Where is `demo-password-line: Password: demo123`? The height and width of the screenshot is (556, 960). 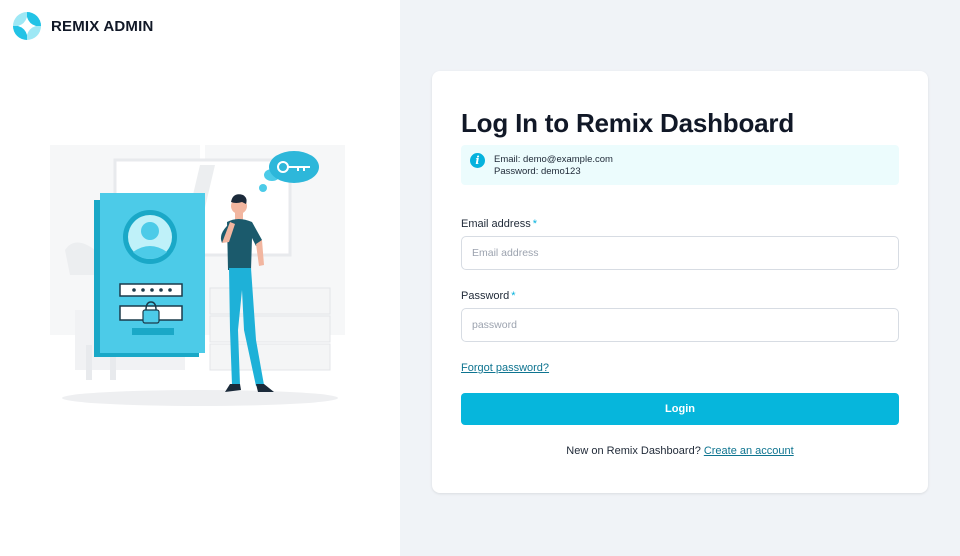
demo-password-line: Password: demo123 is located at coordinates (537, 171).